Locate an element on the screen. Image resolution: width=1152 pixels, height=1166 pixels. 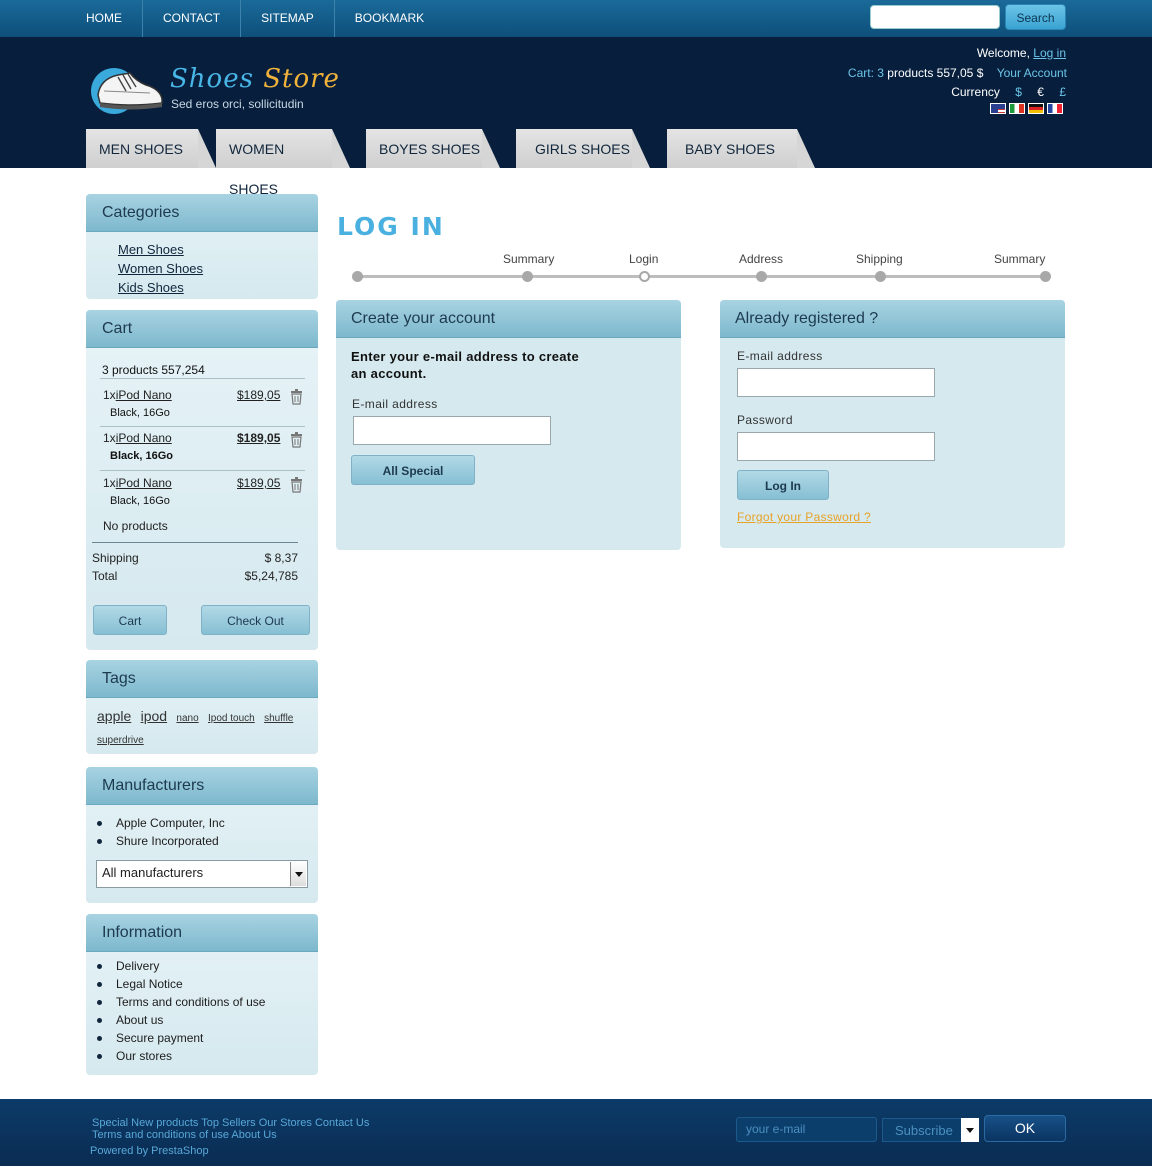
tag-link: apple is located at coordinates (114, 716).